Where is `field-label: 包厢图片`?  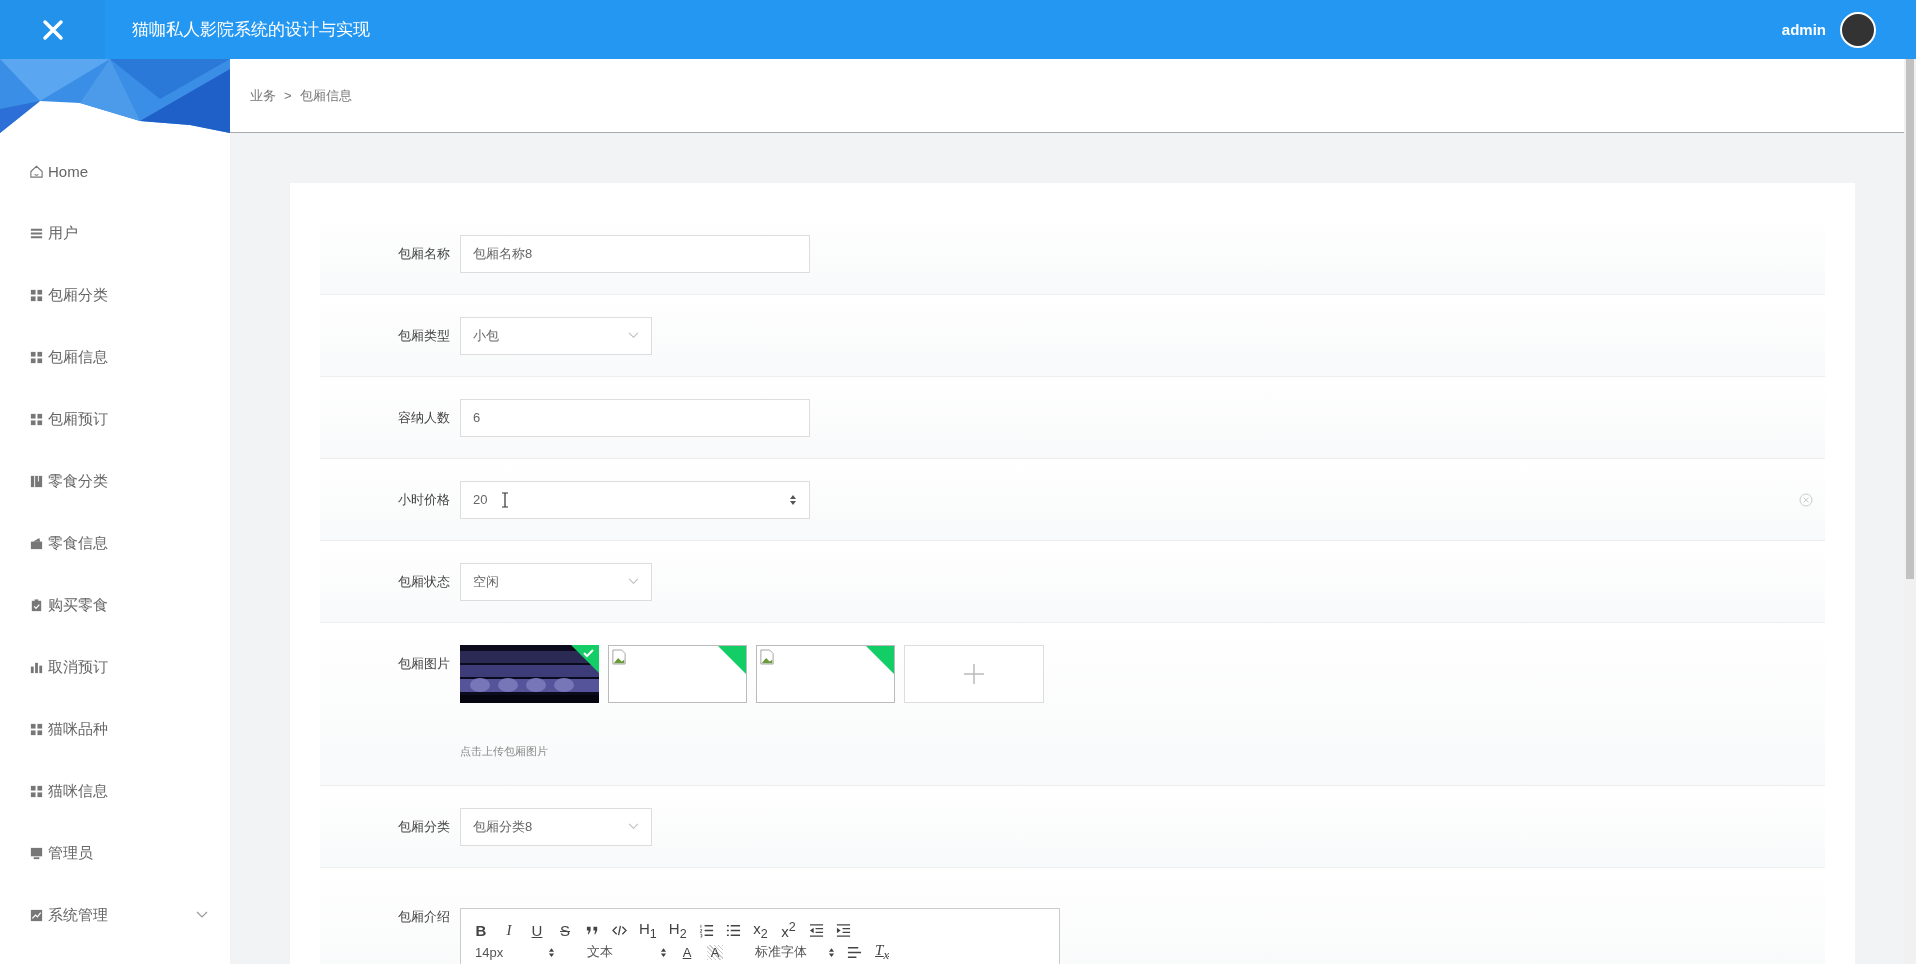
field-label: 包厢图片 is located at coordinates (424, 664).